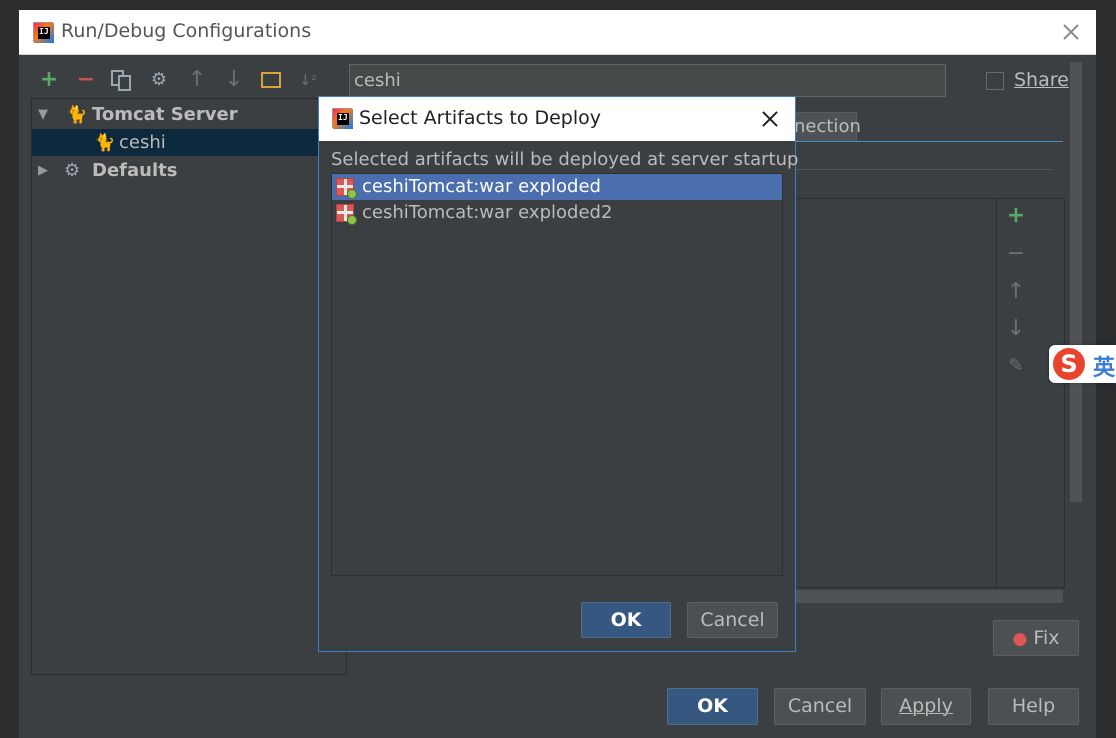 This screenshot has width=1116, height=738. I want to click on fix-button: ● Fix, so click(1036, 638).